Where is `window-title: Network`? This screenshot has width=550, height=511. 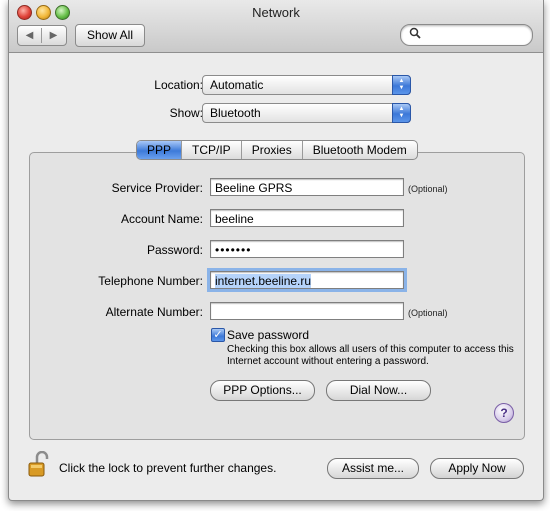
window-title: Network is located at coordinates (276, 12).